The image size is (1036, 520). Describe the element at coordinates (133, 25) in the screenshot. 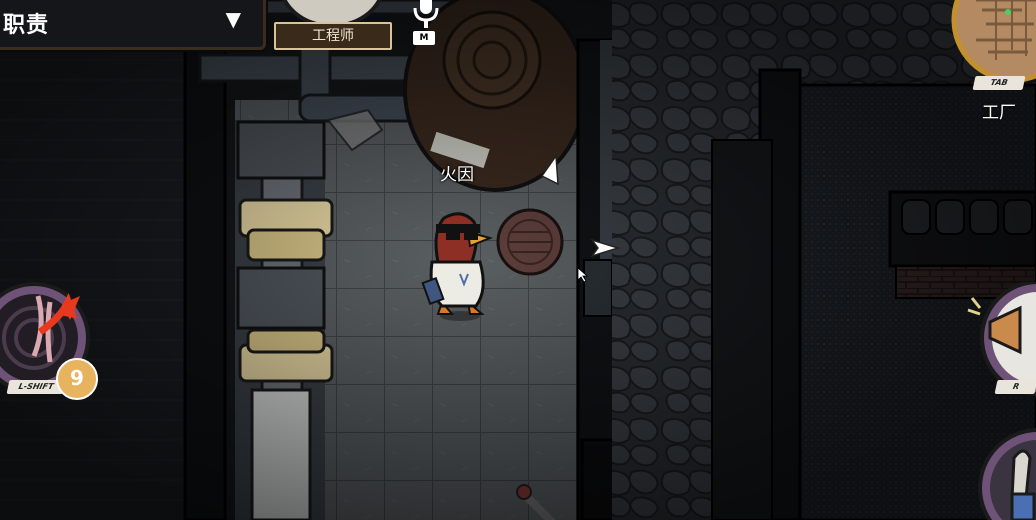

I see `task-panel: 职责 ▼` at that location.